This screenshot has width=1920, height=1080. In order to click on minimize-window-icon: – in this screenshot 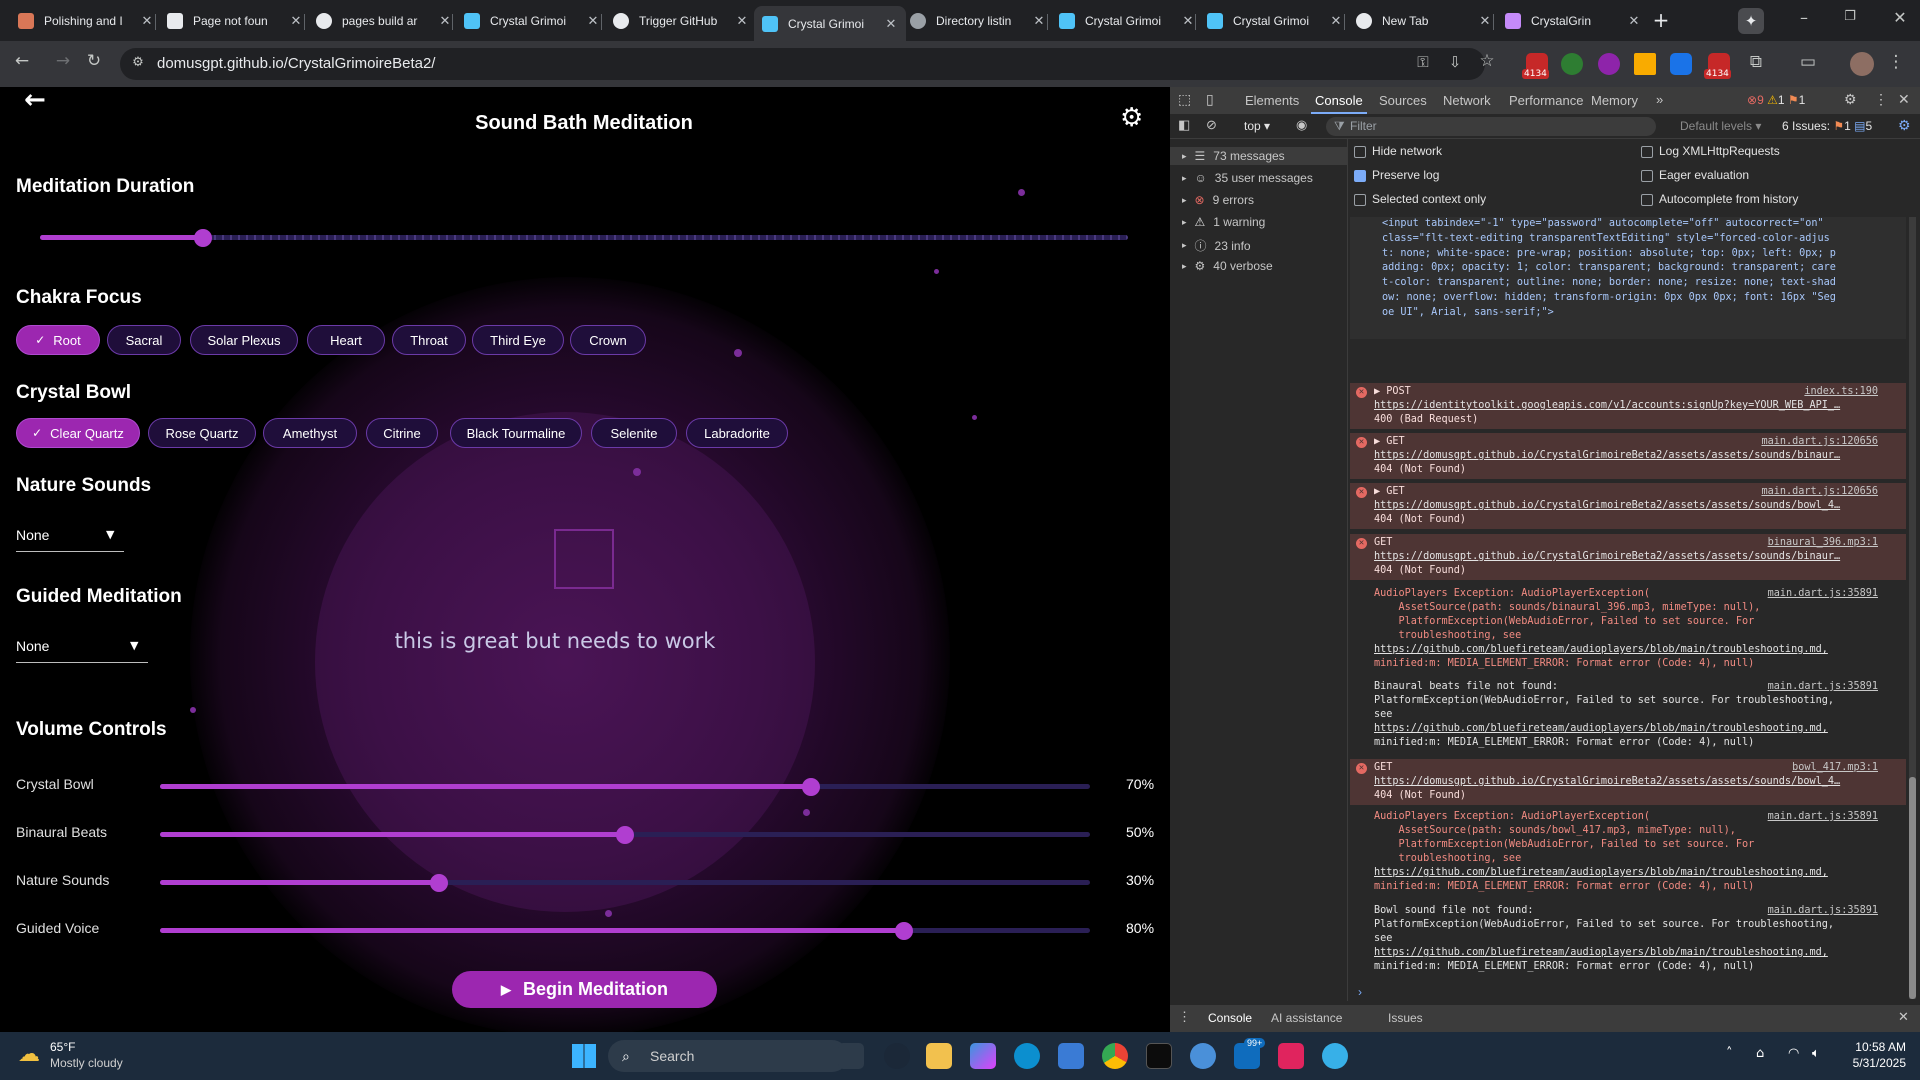, I will do `click(1804, 17)`.